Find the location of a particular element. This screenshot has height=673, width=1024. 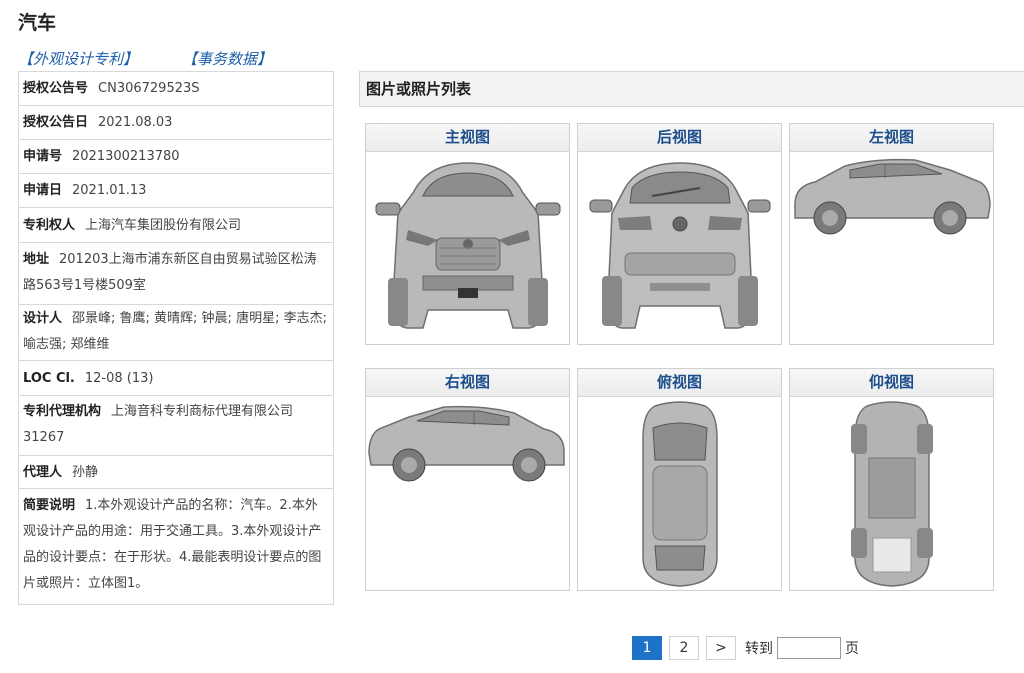

view-title: 仰视图 is located at coordinates (891, 383).